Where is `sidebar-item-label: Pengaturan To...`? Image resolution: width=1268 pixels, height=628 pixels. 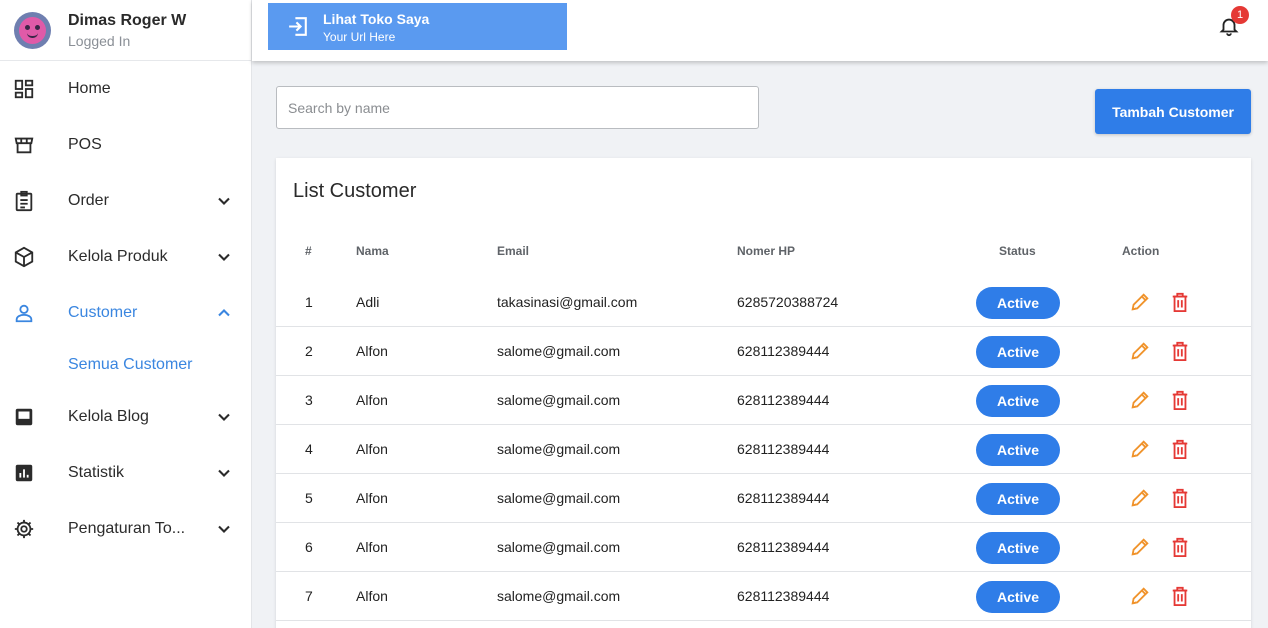
sidebar-item-label: Pengaturan To... is located at coordinates (127, 528).